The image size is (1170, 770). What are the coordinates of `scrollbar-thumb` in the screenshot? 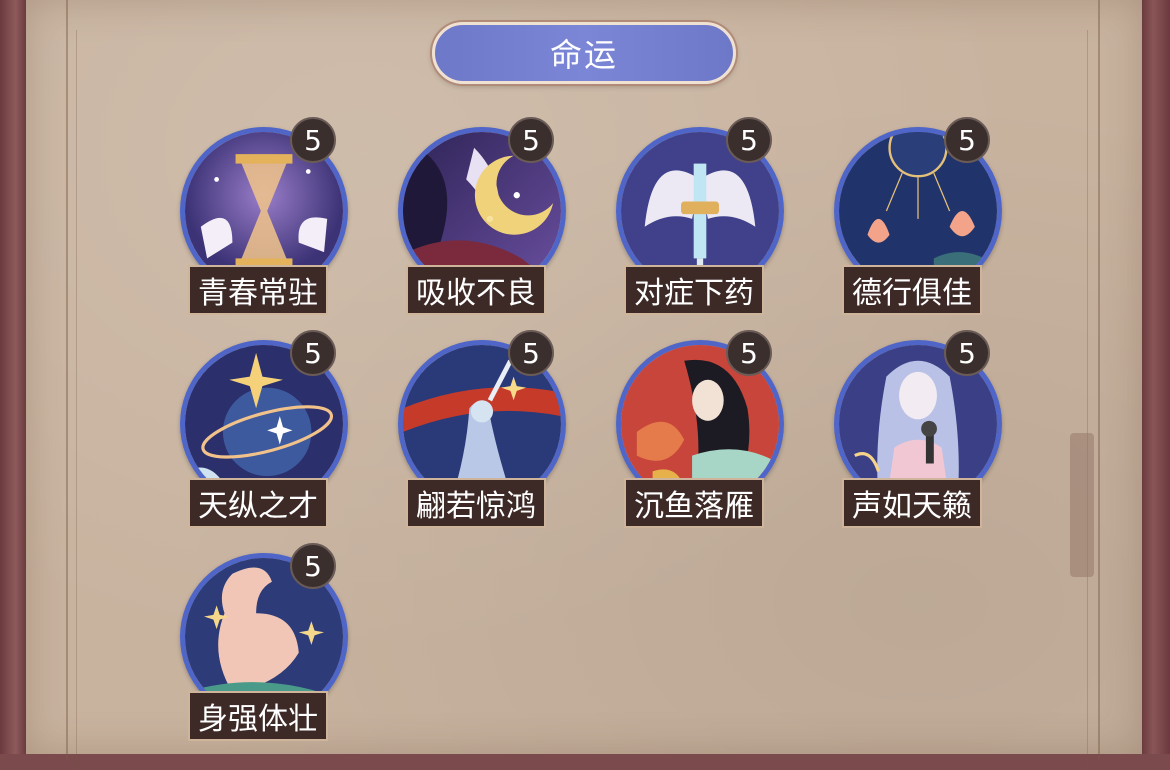 It's located at (1082, 505).